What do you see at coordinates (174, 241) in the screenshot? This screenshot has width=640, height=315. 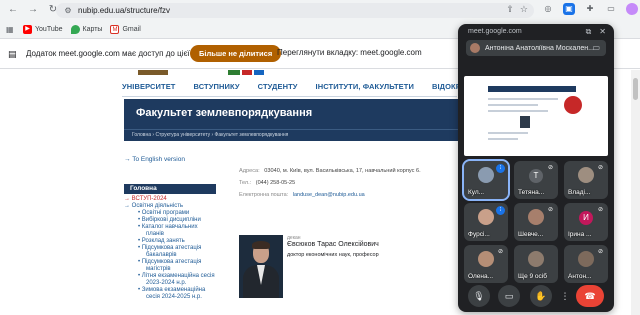 I see `sidebar-item-schedule: • Розклад занять` at bounding box center [174, 241].